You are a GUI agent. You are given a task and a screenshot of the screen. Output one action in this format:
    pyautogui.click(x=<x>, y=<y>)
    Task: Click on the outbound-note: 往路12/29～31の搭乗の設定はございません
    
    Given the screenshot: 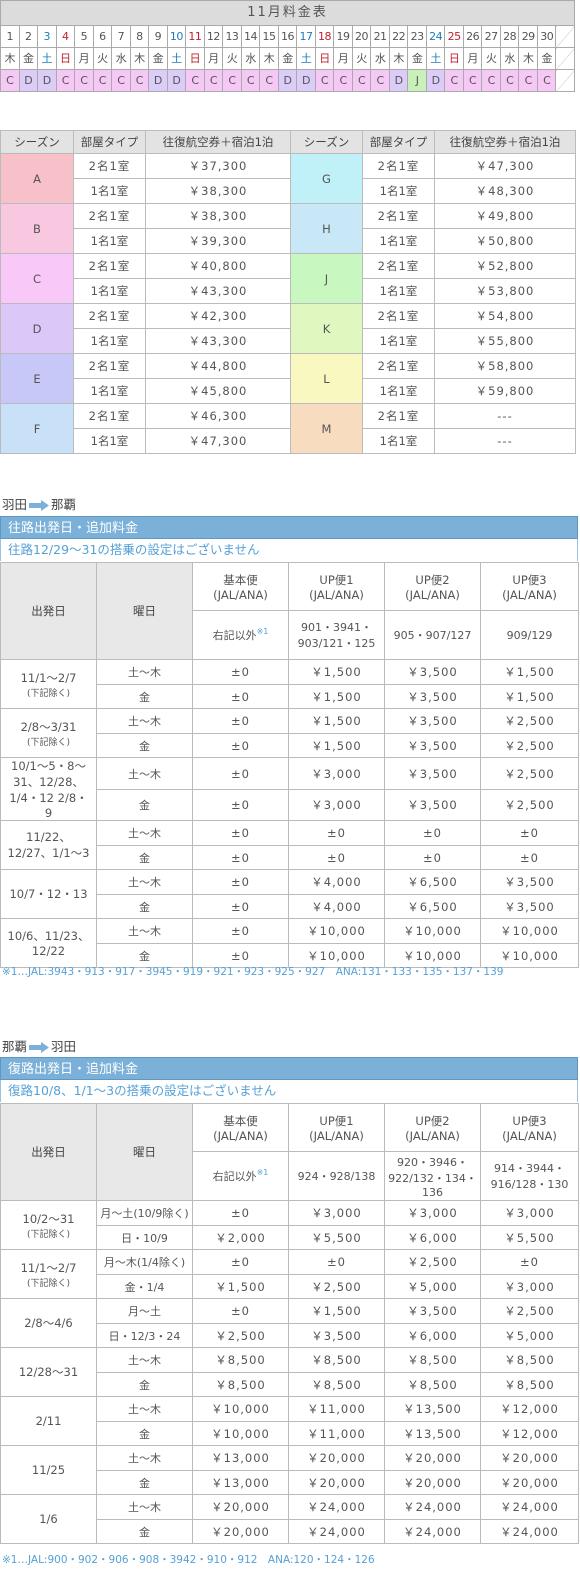 What is the action you would take?
    pyautogui.click(x=289, y=550)
    